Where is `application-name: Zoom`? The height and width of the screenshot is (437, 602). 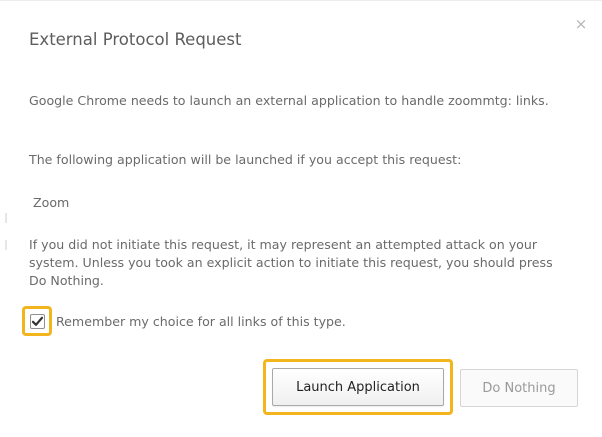
application-name: Zoom is located at coordinates (51, 202).